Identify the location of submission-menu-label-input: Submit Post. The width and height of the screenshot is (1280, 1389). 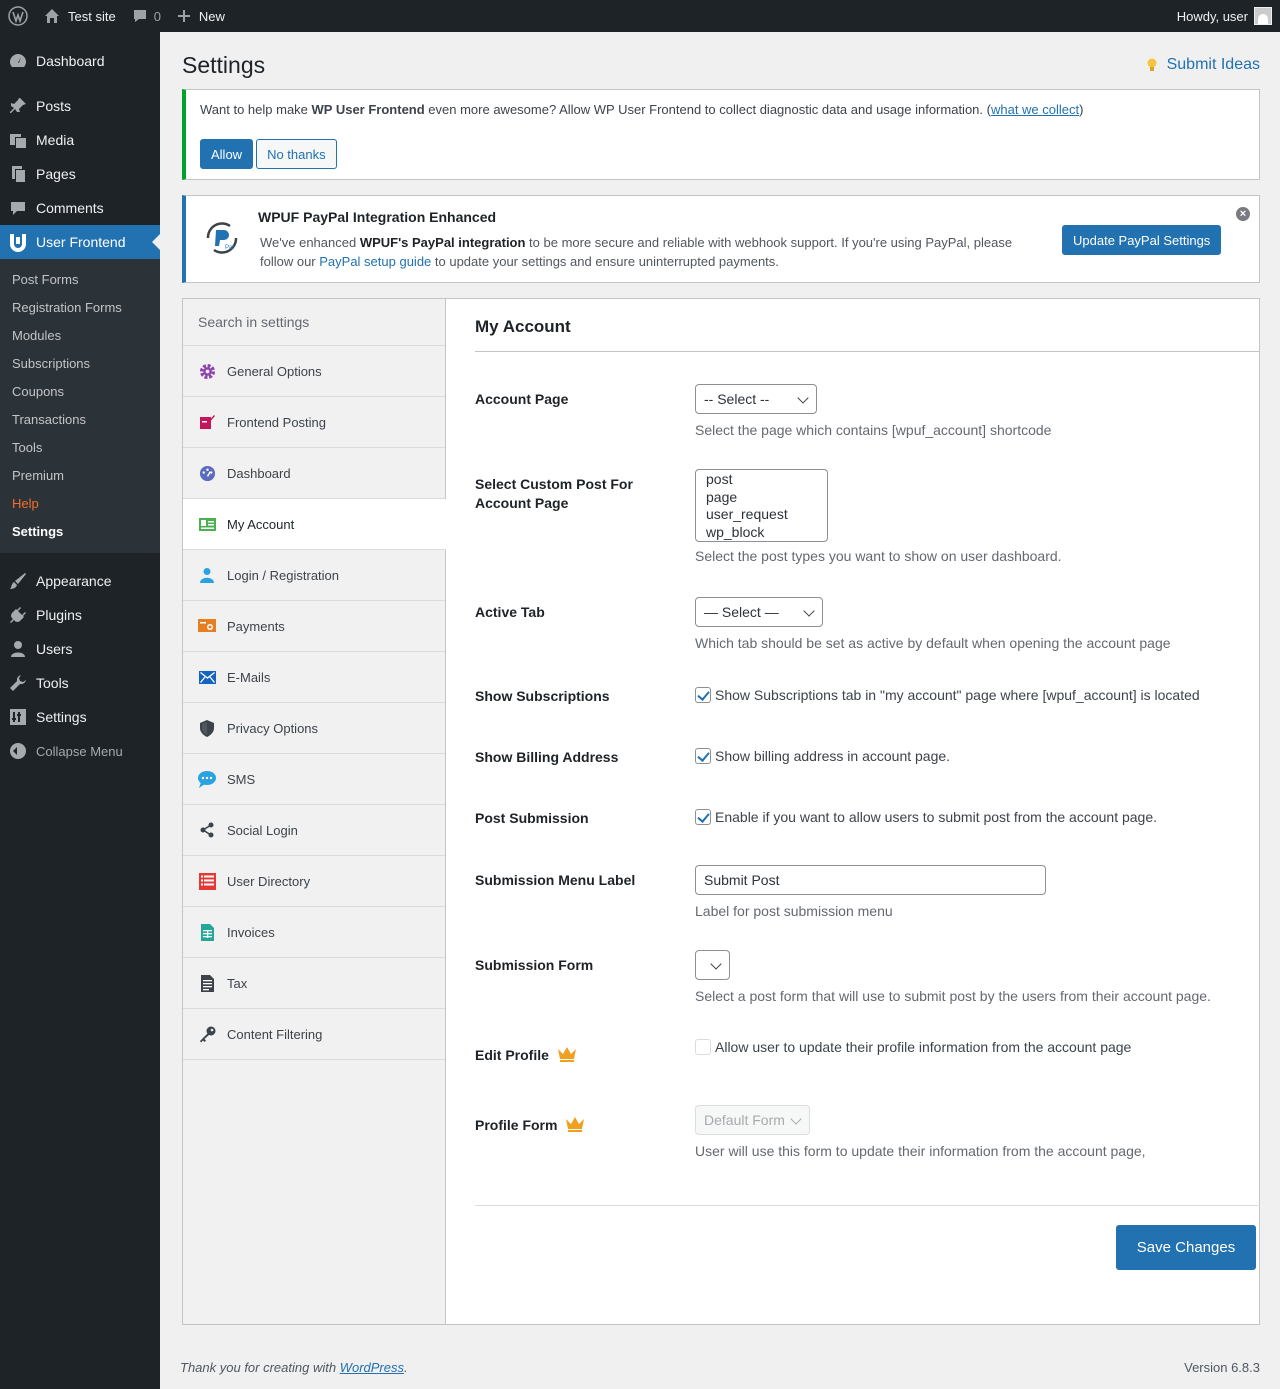
(870, 880).